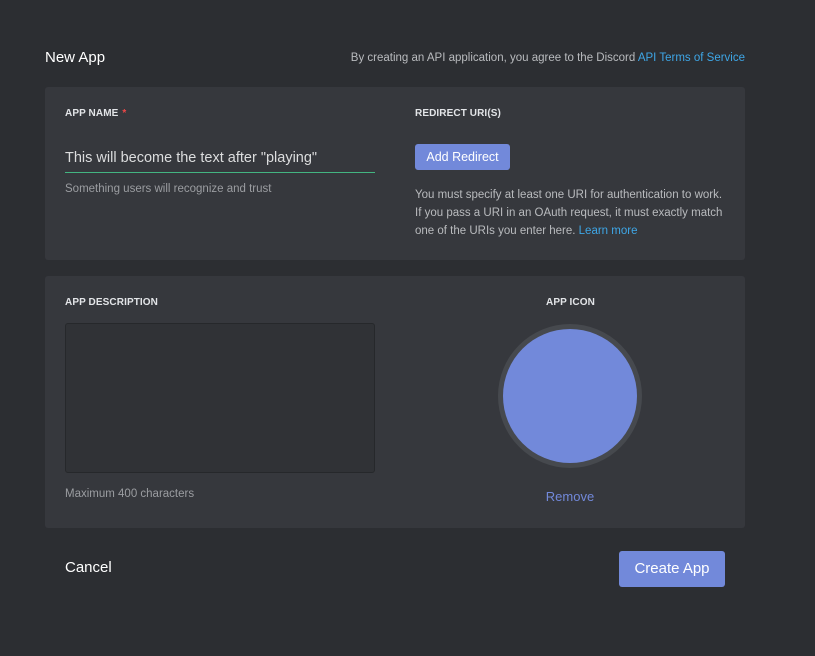 Image resolution: width=815 pixels, height=656 pixels. Describe the element at coordinates (691, 58) in the screenshot. I see `terms-of-service-link: API Terms of Service` at that location.